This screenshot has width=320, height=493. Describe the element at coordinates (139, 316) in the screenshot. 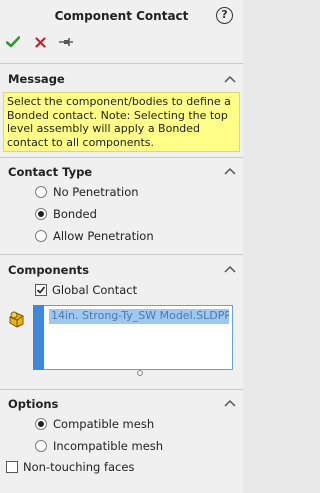

I see `list-item: 14in. Strong-Ty_SW Model.SLDPRT` at that location.